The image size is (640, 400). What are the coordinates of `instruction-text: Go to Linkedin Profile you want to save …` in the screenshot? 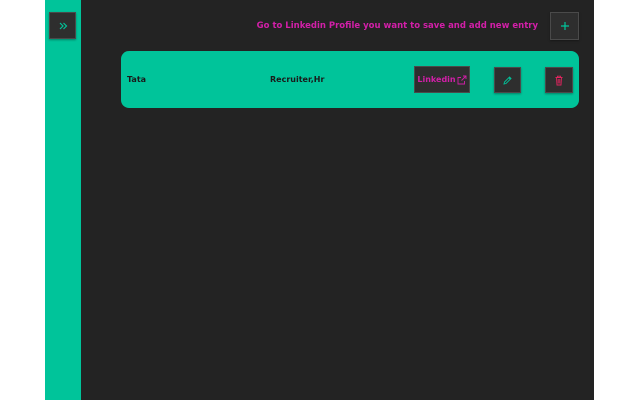 It's located at (397, 26).